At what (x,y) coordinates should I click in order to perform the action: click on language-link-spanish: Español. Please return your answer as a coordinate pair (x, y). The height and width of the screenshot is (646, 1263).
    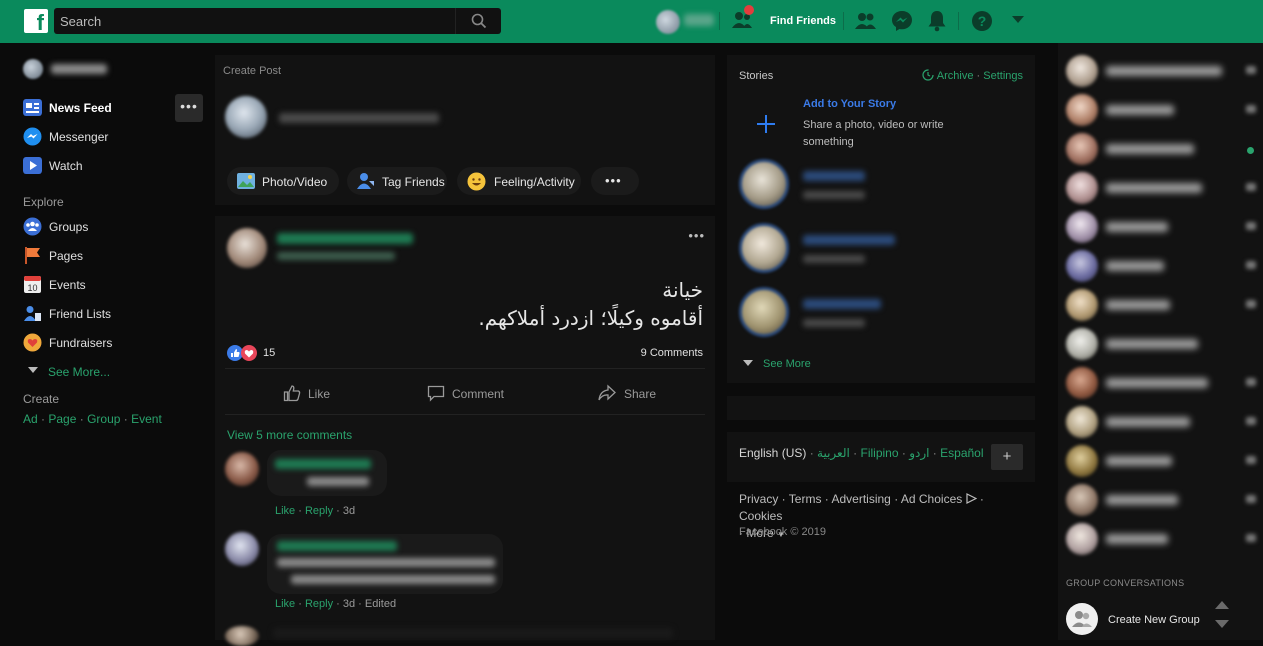
    Looking at the image, I should click on (961, 453).